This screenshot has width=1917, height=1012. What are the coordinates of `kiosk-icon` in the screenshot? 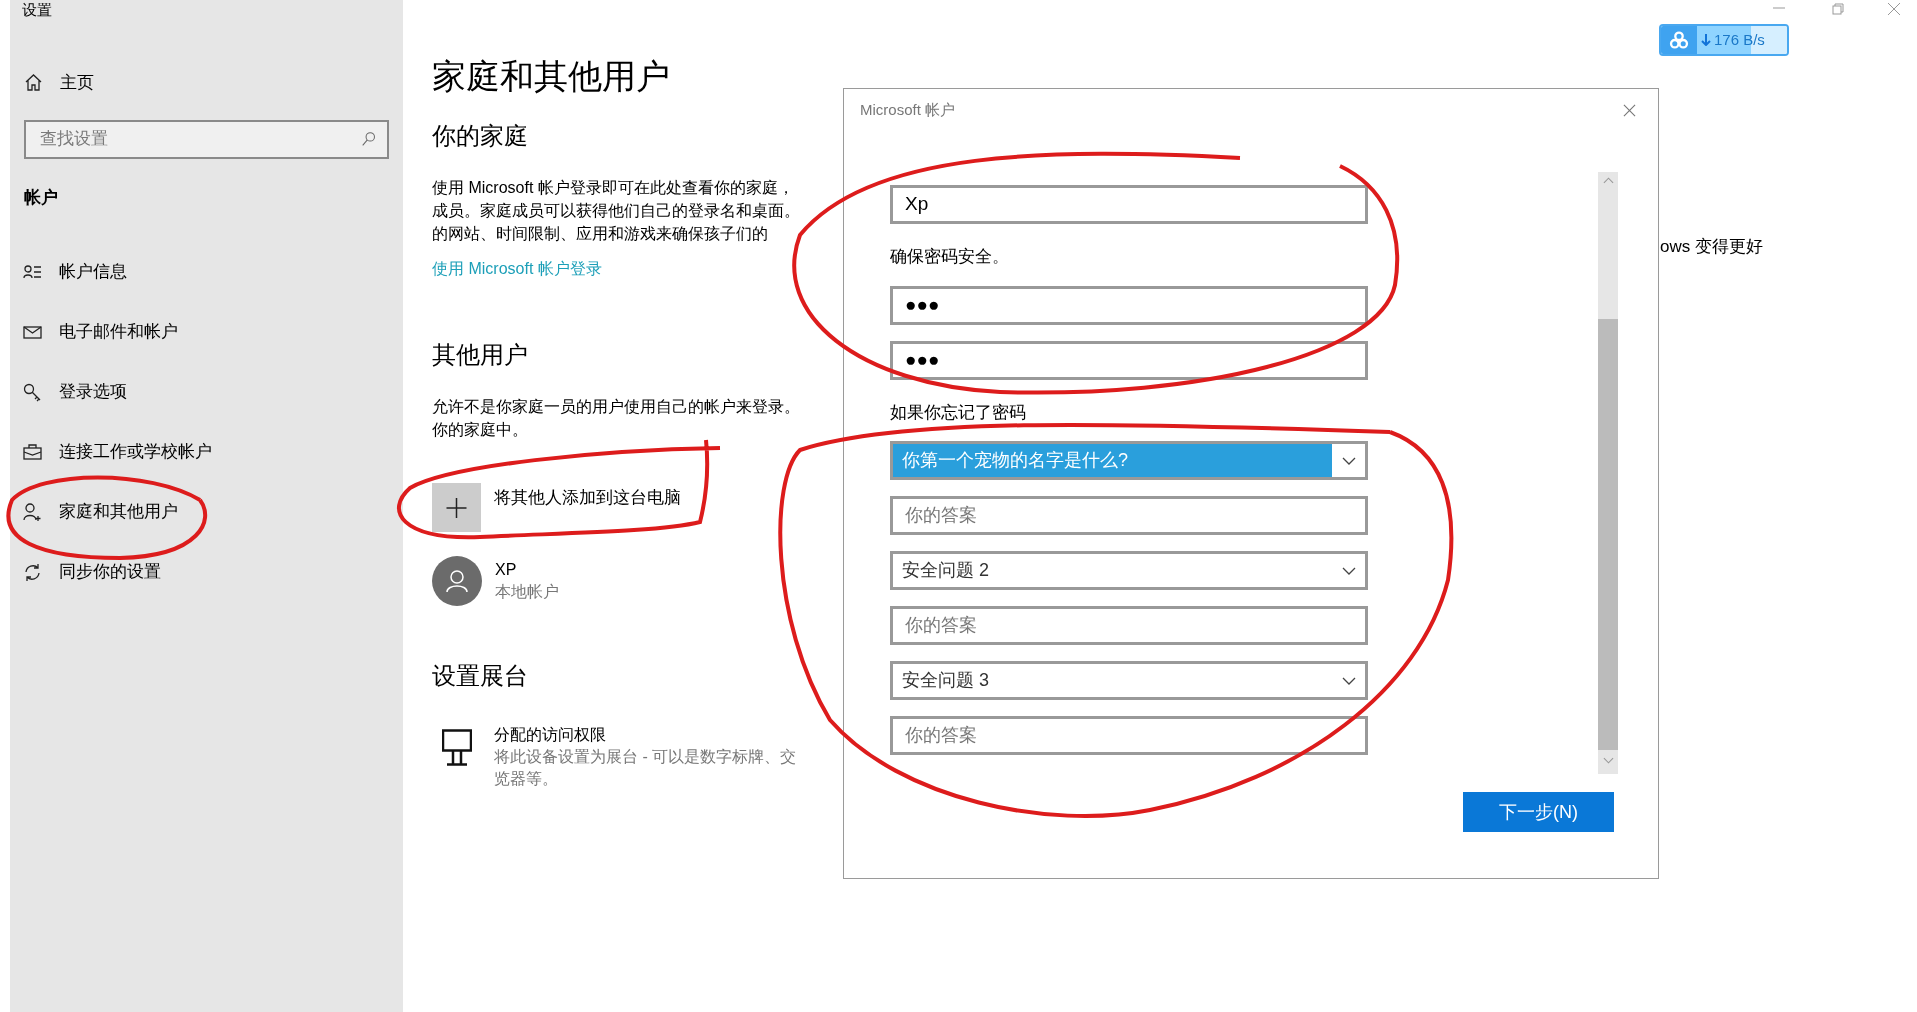 It's located at (457, 748).